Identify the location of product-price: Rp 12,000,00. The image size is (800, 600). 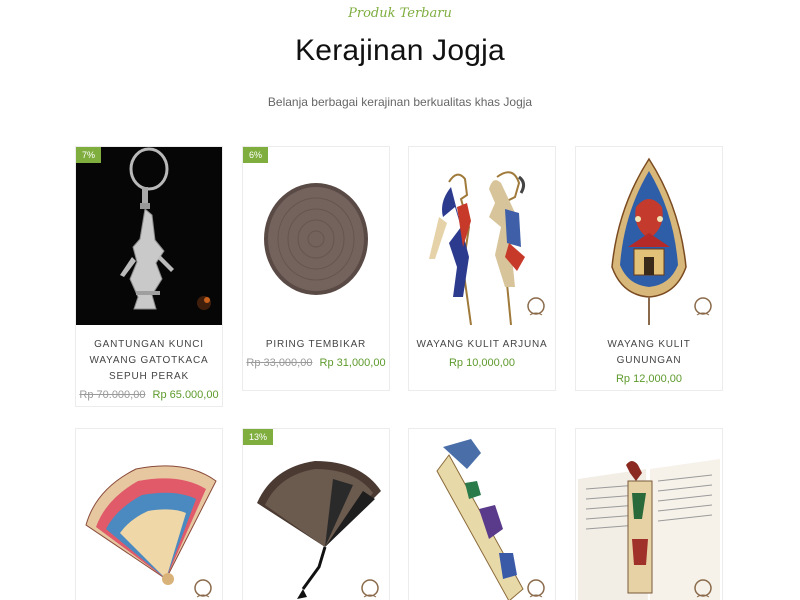
(649, 379).